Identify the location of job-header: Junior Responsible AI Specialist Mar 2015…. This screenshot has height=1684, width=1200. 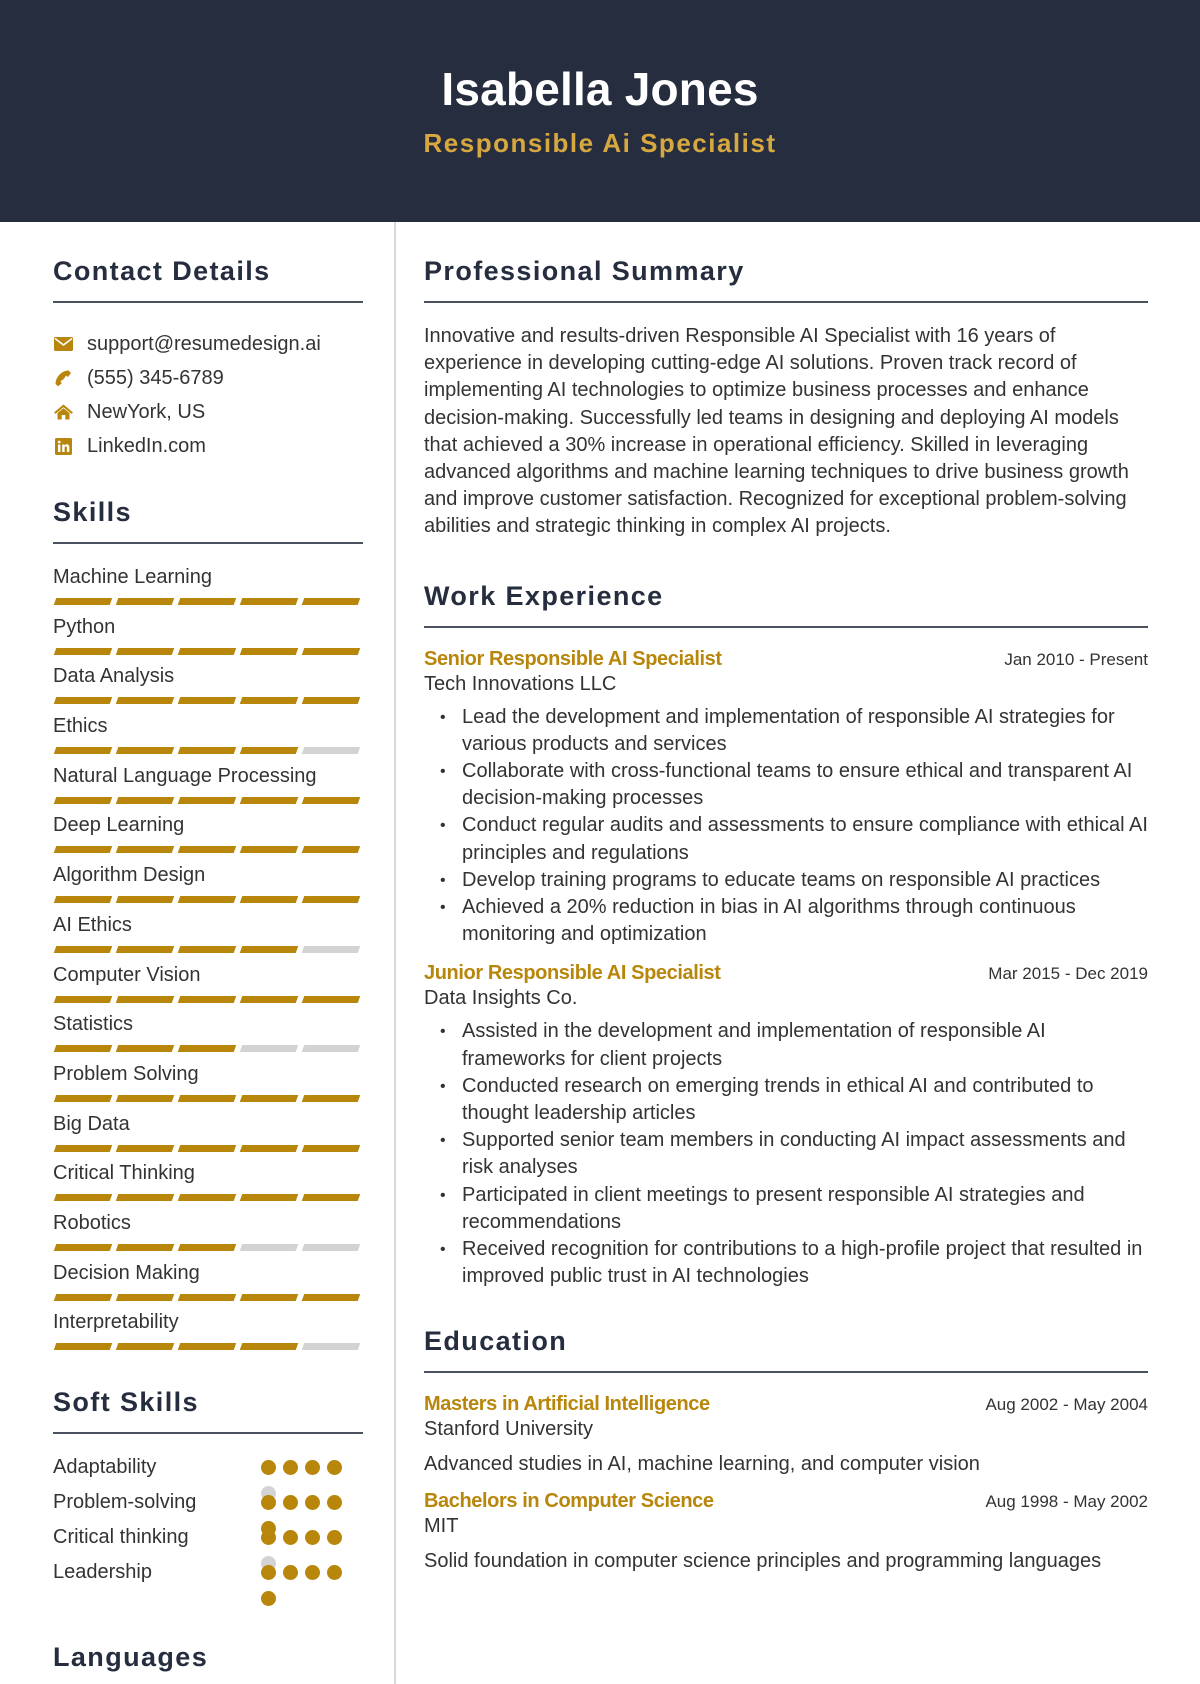
(786, 973).